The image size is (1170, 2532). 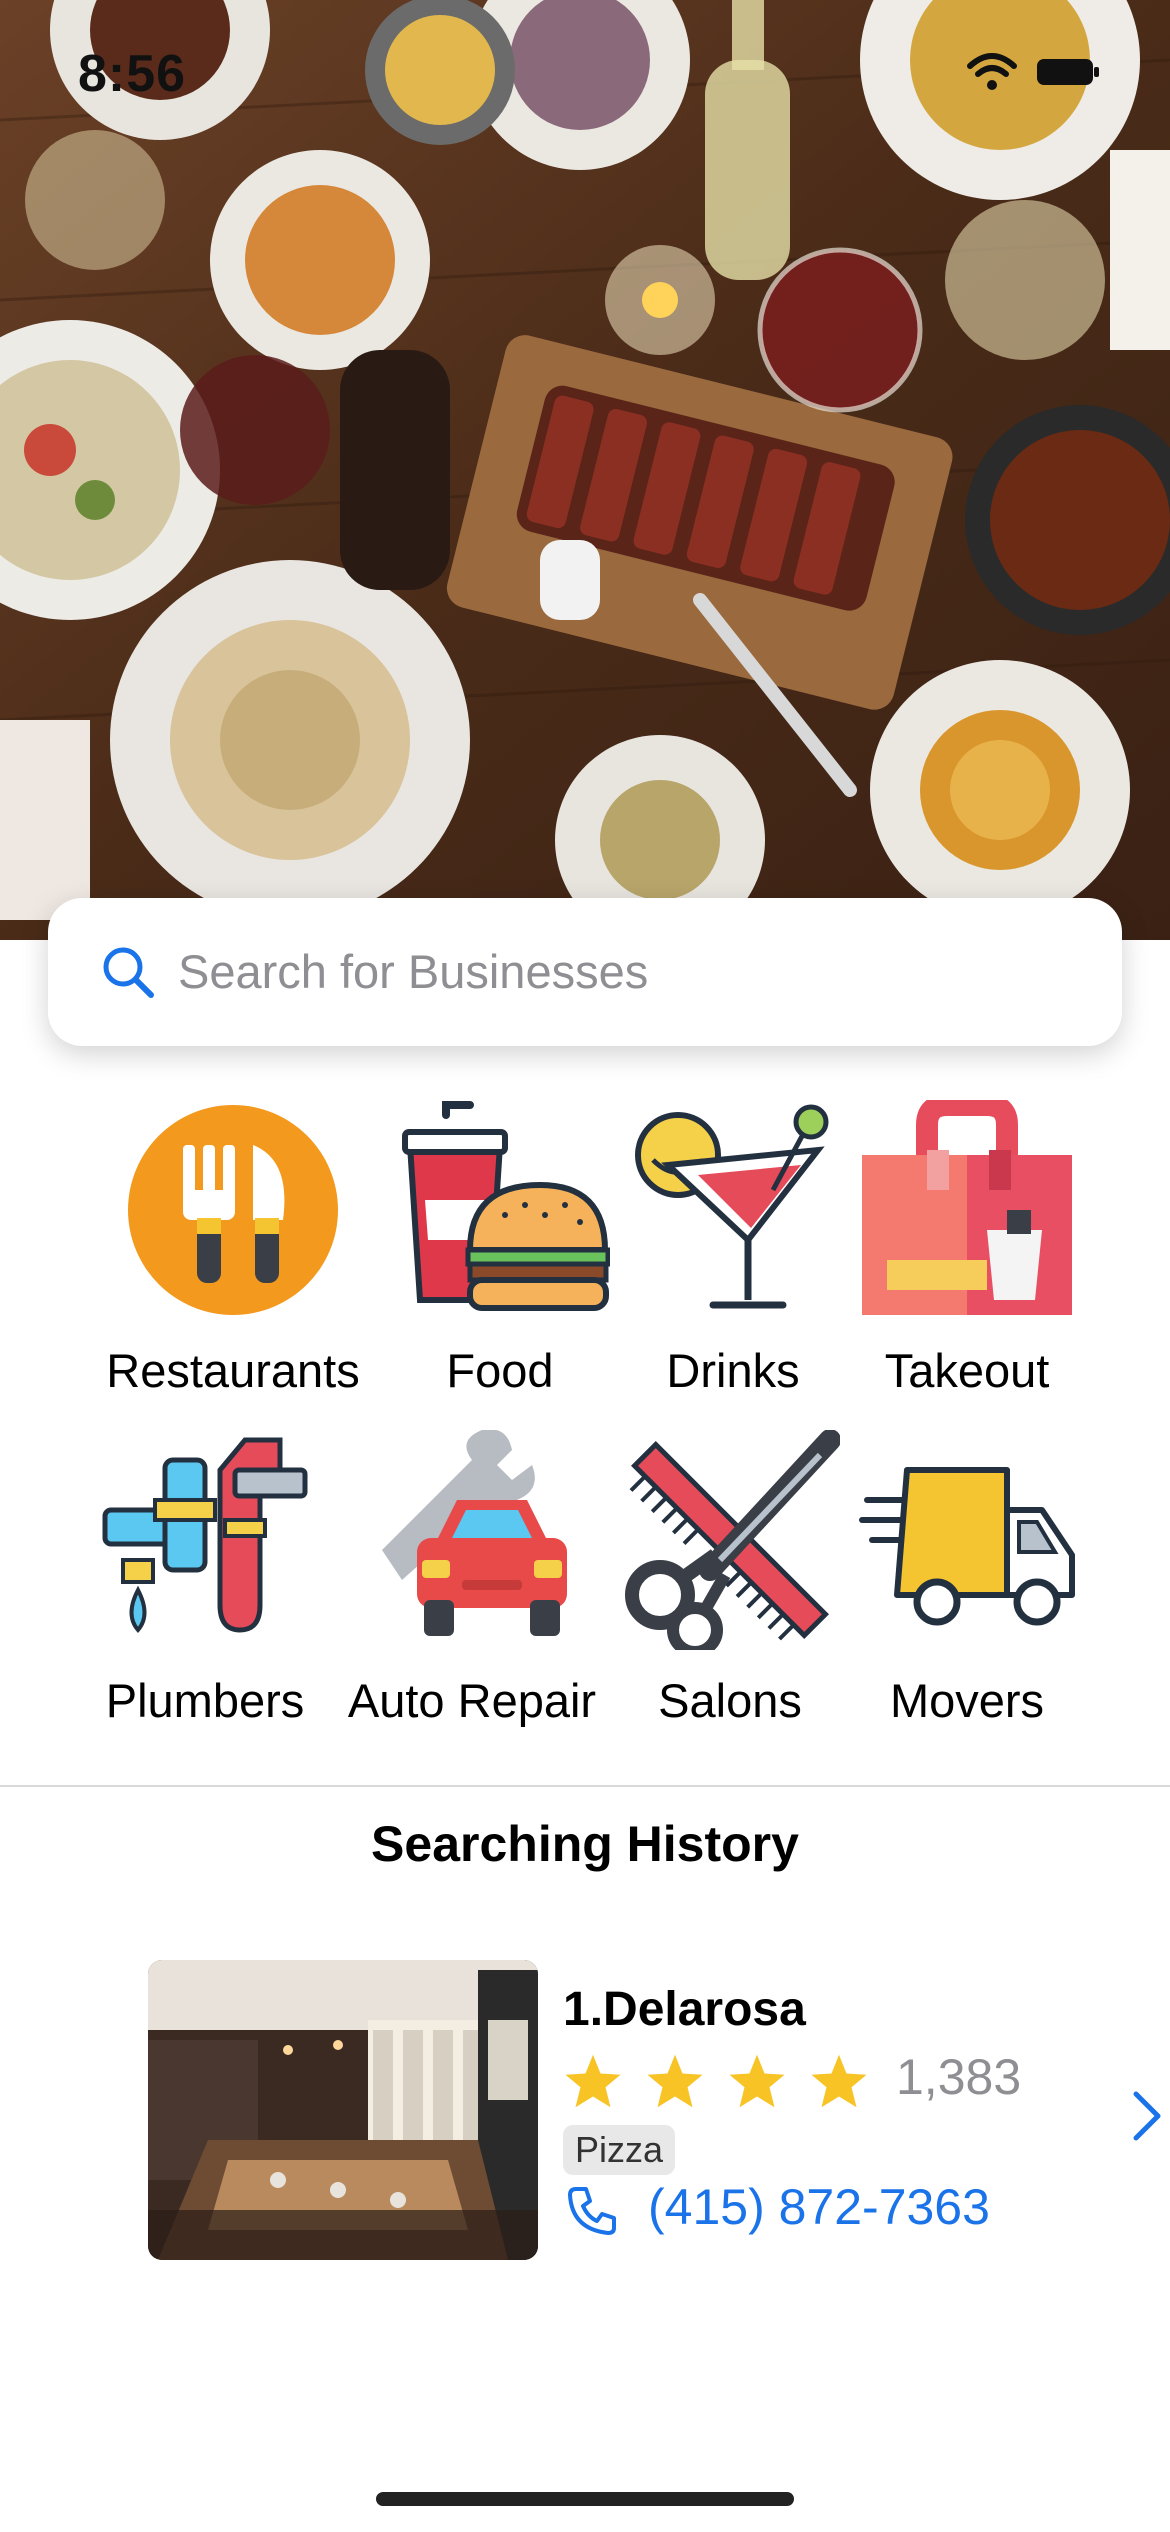 I want to click on search-bar, so click(x=585, y=972).